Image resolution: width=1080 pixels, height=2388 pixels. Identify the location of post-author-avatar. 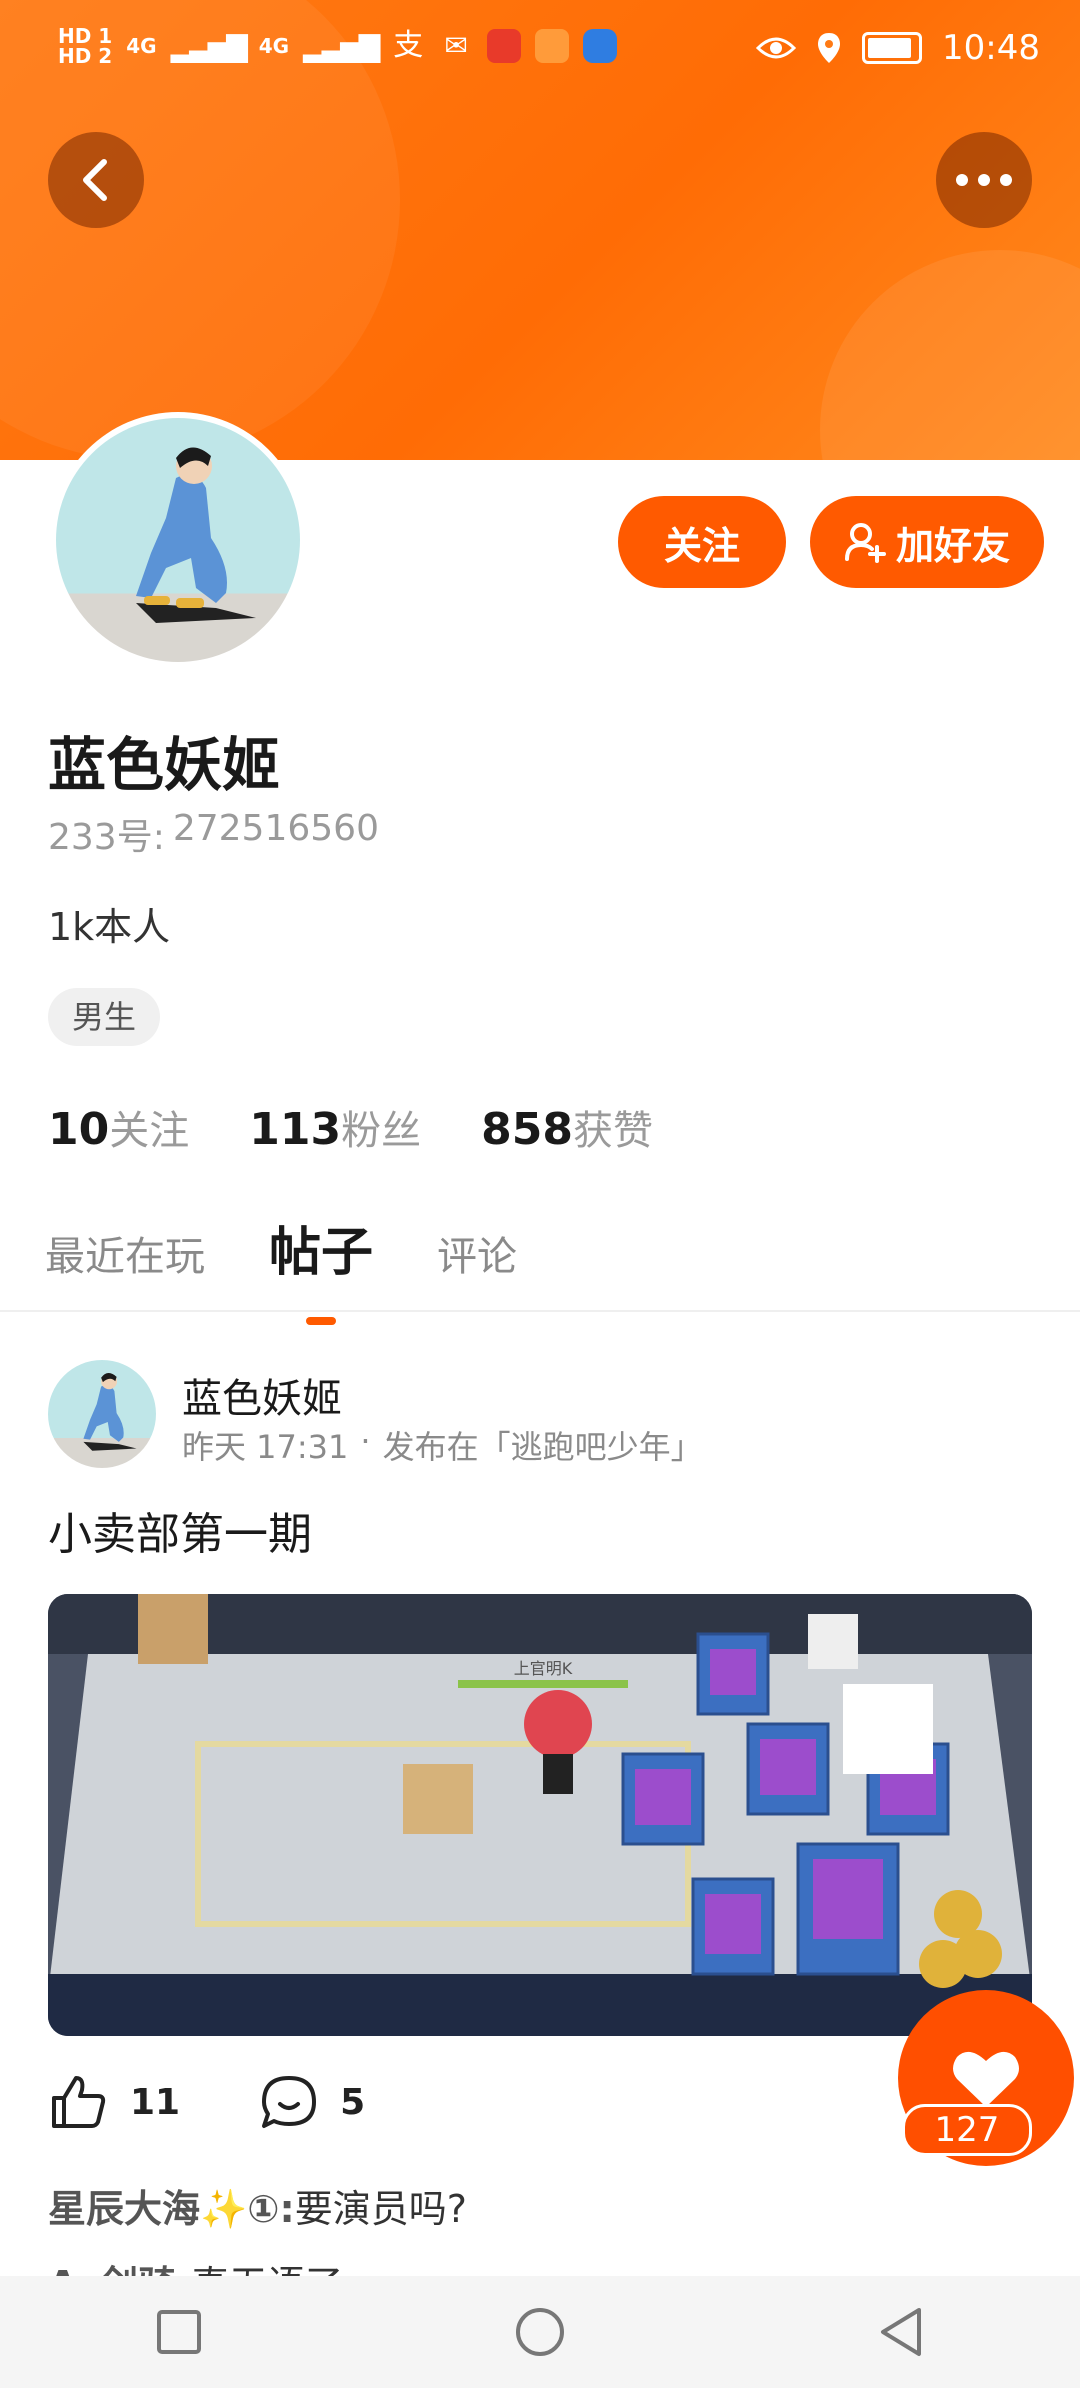
(102, 1414).